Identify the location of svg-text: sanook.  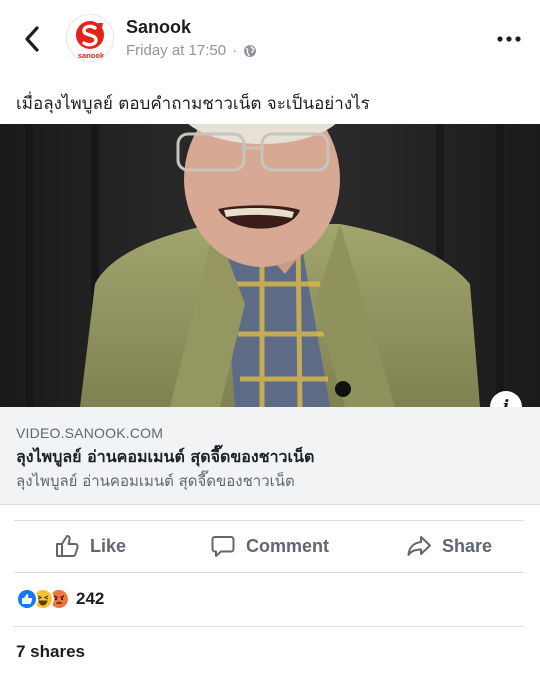
(91, 55).